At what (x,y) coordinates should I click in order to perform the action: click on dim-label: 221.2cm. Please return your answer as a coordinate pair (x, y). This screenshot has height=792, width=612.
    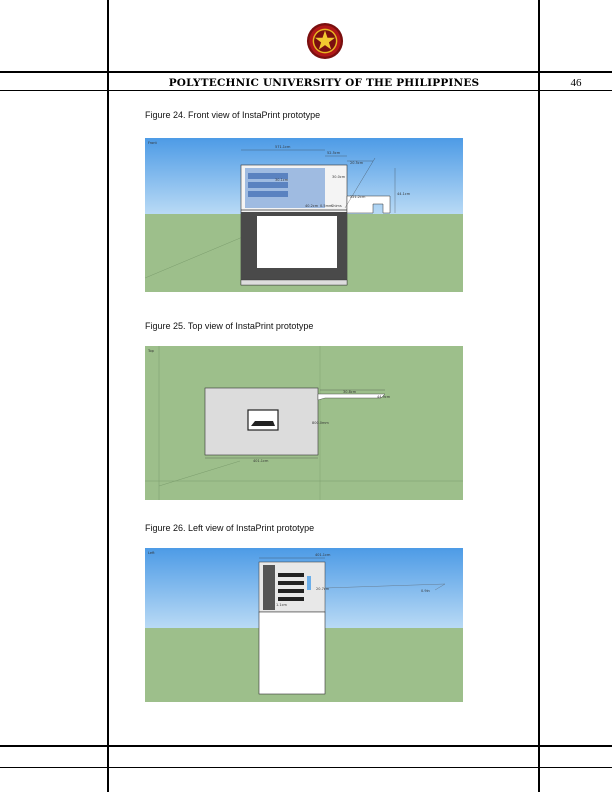
    Looking at the image, I should click on (358, 197).